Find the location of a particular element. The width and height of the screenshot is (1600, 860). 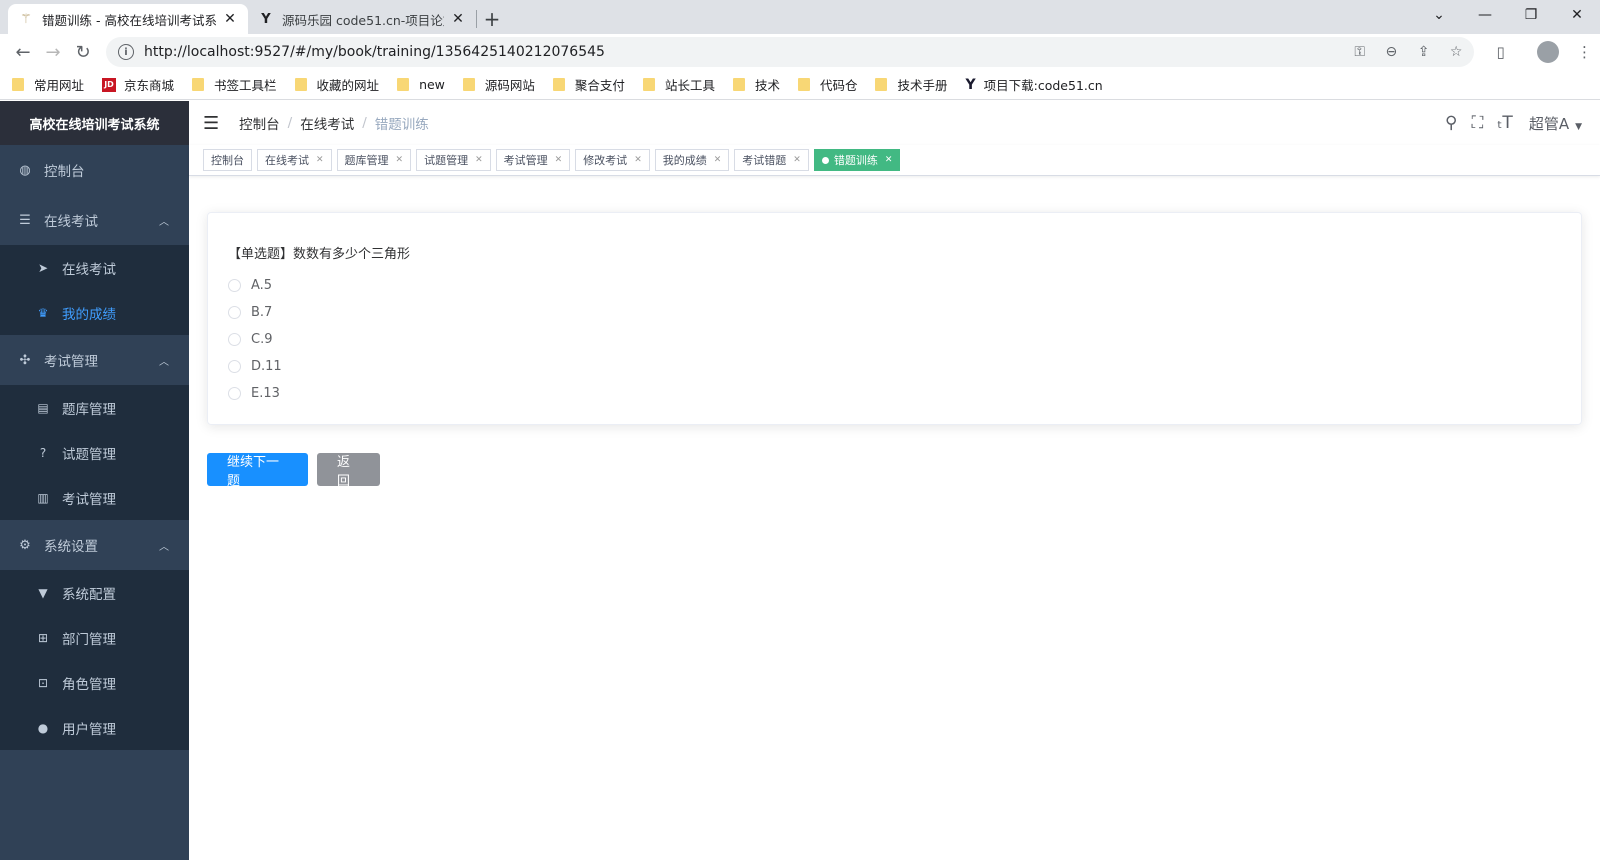

user-icon: ● is located at coordinates (43, 727).